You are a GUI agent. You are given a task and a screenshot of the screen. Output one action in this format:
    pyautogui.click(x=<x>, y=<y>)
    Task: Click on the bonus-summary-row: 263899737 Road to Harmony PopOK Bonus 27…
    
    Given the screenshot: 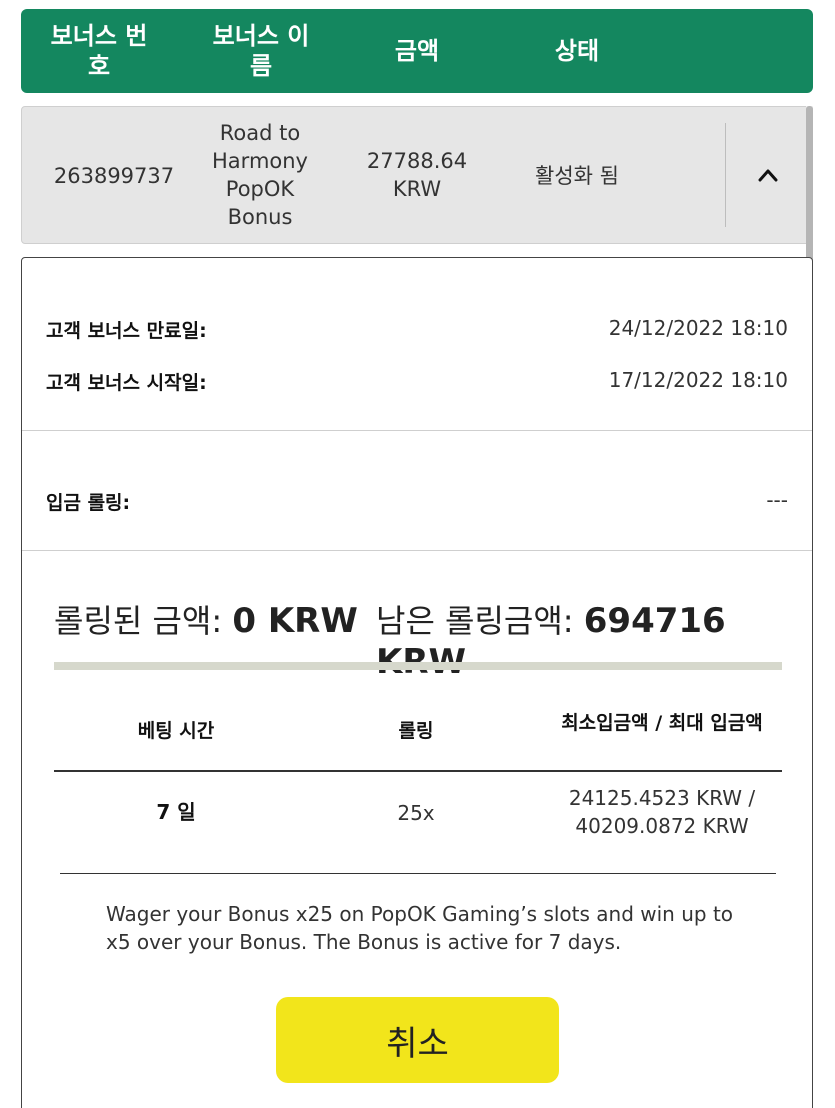 What is the action you would take?
    pyautogui.click(x=417, y=175)
    